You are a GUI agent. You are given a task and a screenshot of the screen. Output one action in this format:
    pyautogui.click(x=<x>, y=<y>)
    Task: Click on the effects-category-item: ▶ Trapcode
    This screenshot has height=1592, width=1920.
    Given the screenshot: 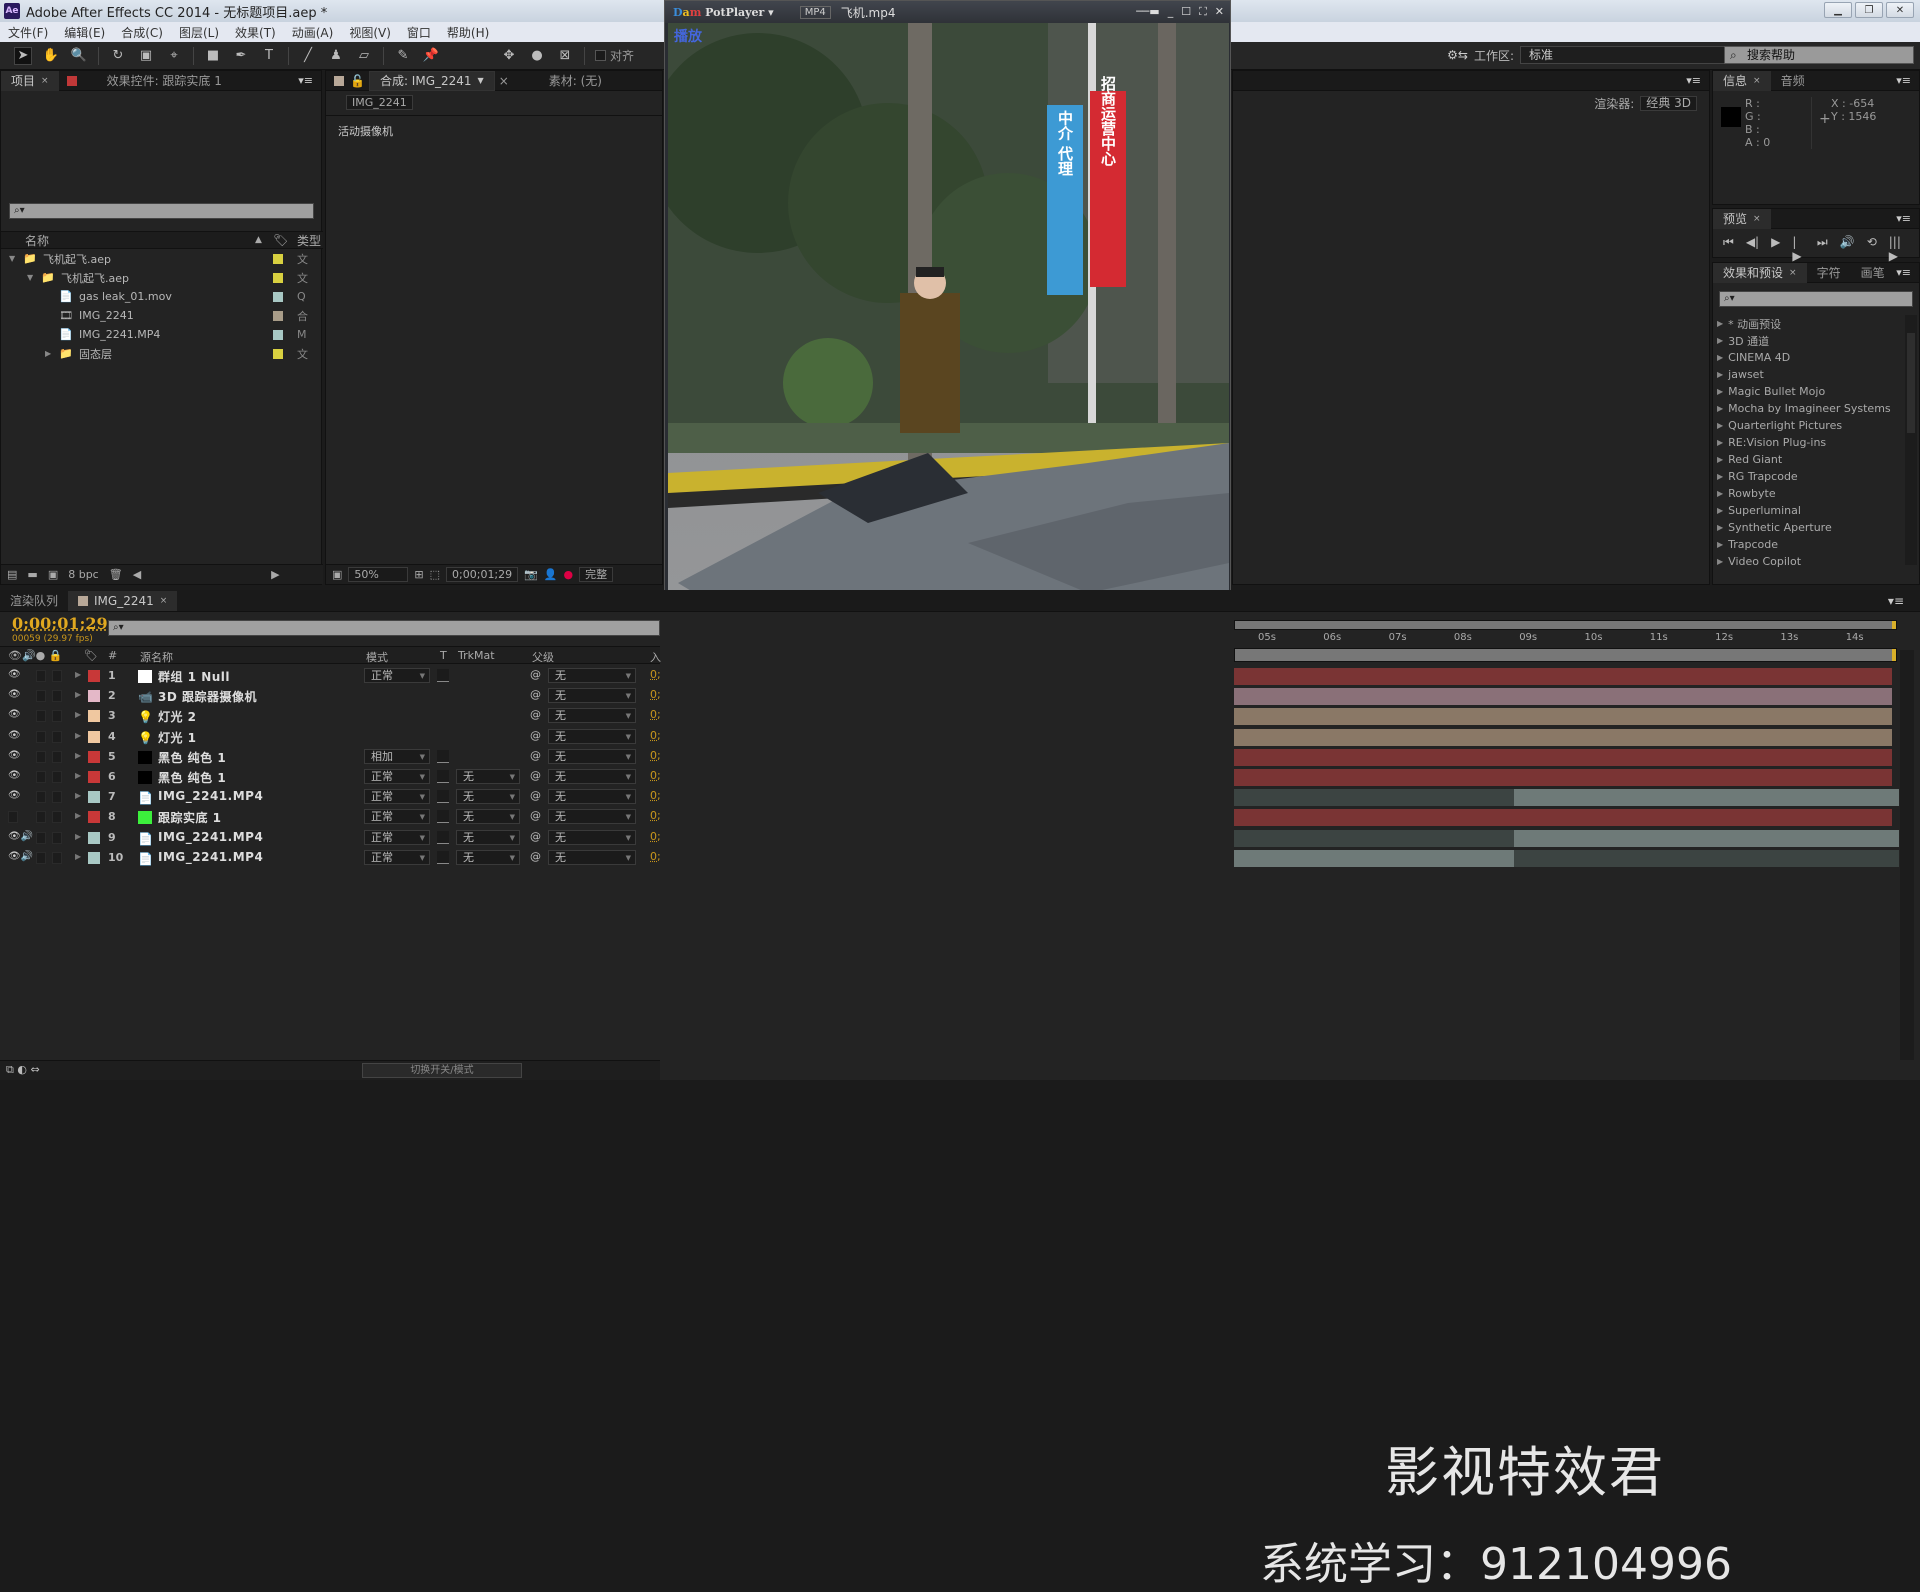 What is the action you would take?
    pyautogui.click(x=1807, y=544)
    